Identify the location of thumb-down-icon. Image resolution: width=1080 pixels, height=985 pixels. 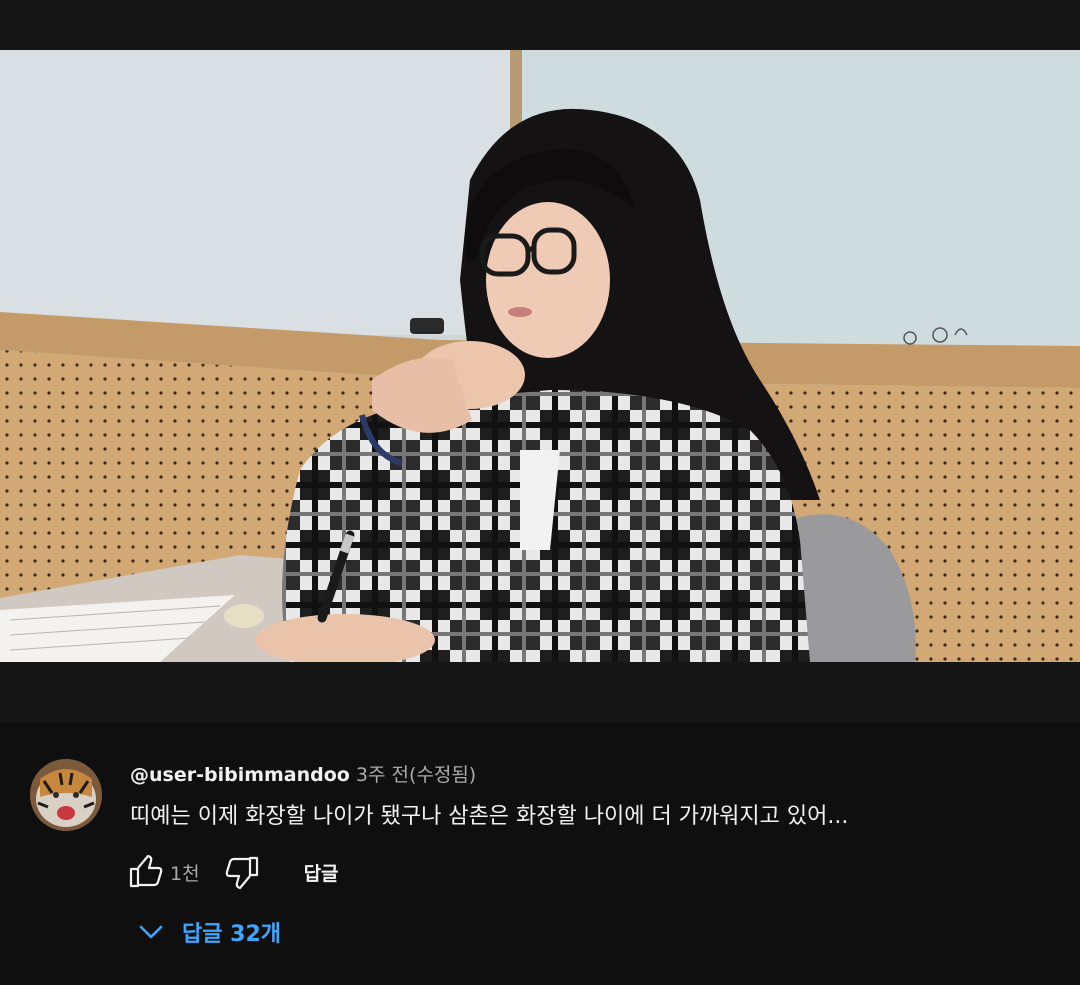
(241, 872).